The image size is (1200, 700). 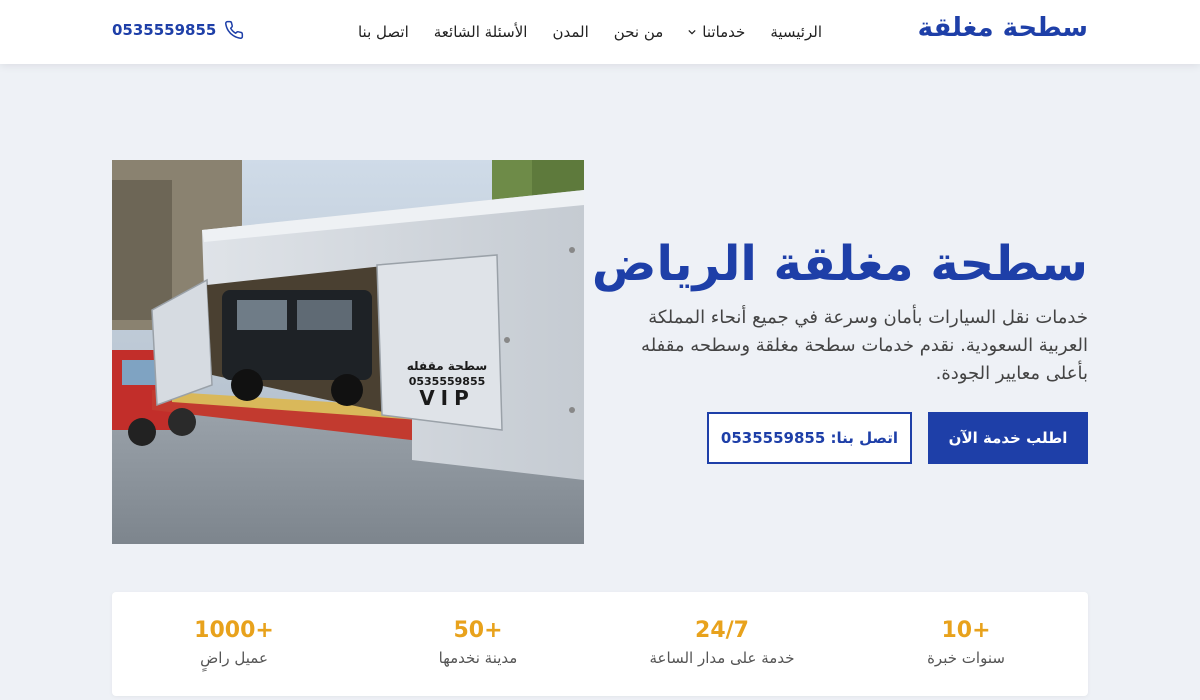 I want to click on stat-label: مدينة نخدمها, so click(x=478, y=658).